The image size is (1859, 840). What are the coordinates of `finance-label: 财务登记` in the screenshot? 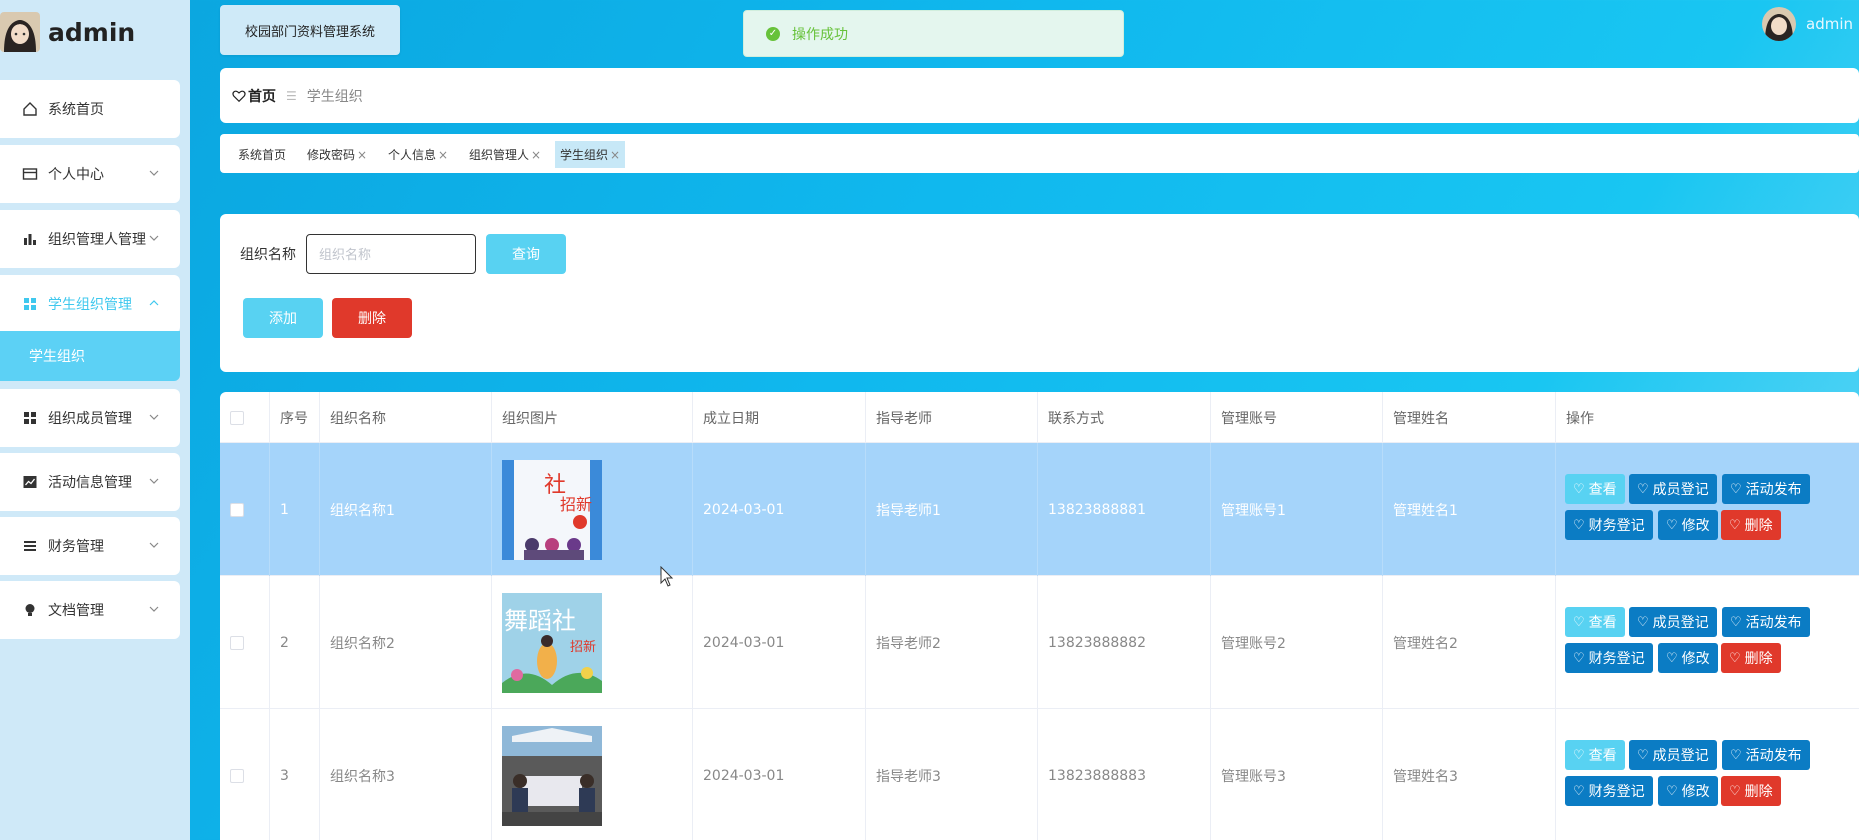 It's located at (1616, 792).